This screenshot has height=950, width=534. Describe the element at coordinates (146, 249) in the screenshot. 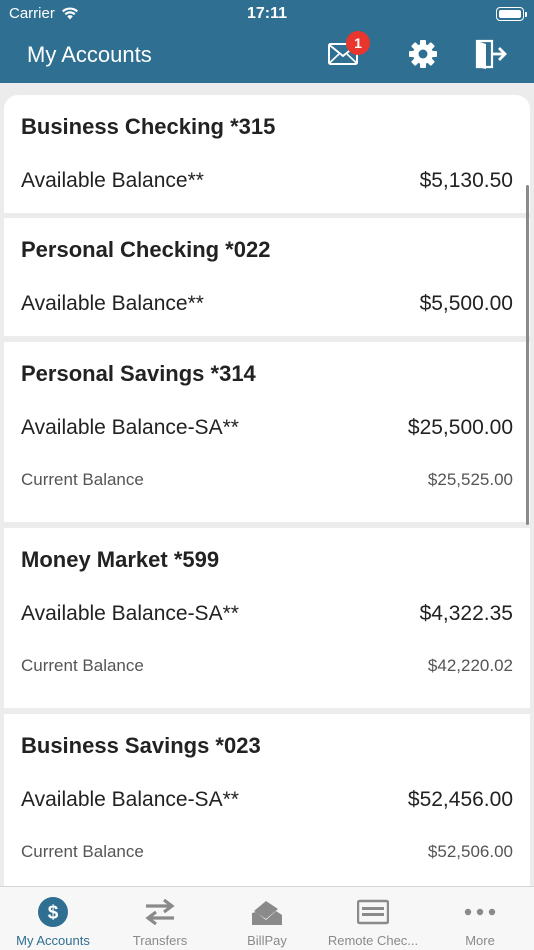

I see `account-name: Personal Checking *022` at that location.